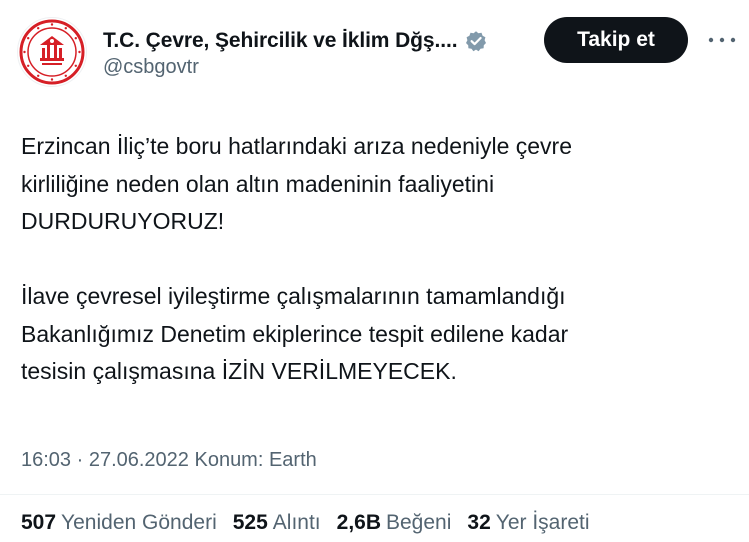 The image size is (749, 542). I want to click on stat-label: Yer İşareti, so click(542, 522).